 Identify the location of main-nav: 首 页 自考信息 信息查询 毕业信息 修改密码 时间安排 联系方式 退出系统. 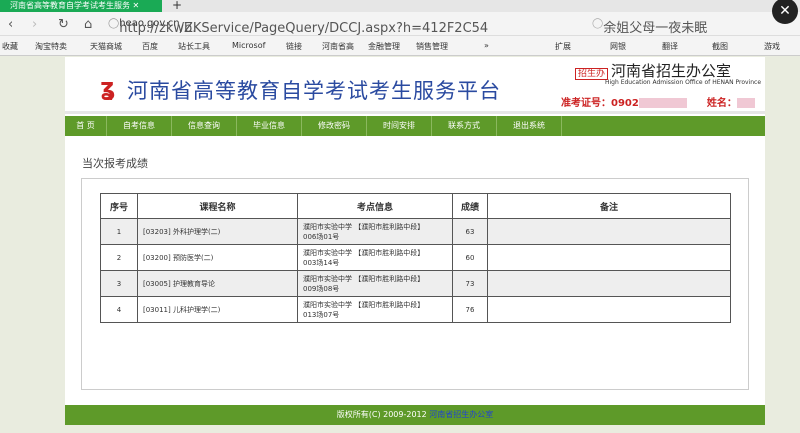
(415, 126).